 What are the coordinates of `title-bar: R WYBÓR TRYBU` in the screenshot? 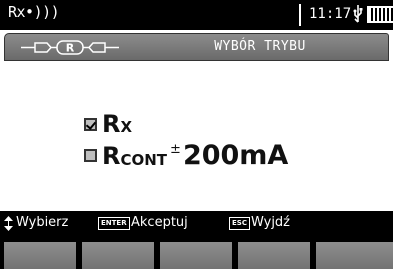 It's located at (196, 47).